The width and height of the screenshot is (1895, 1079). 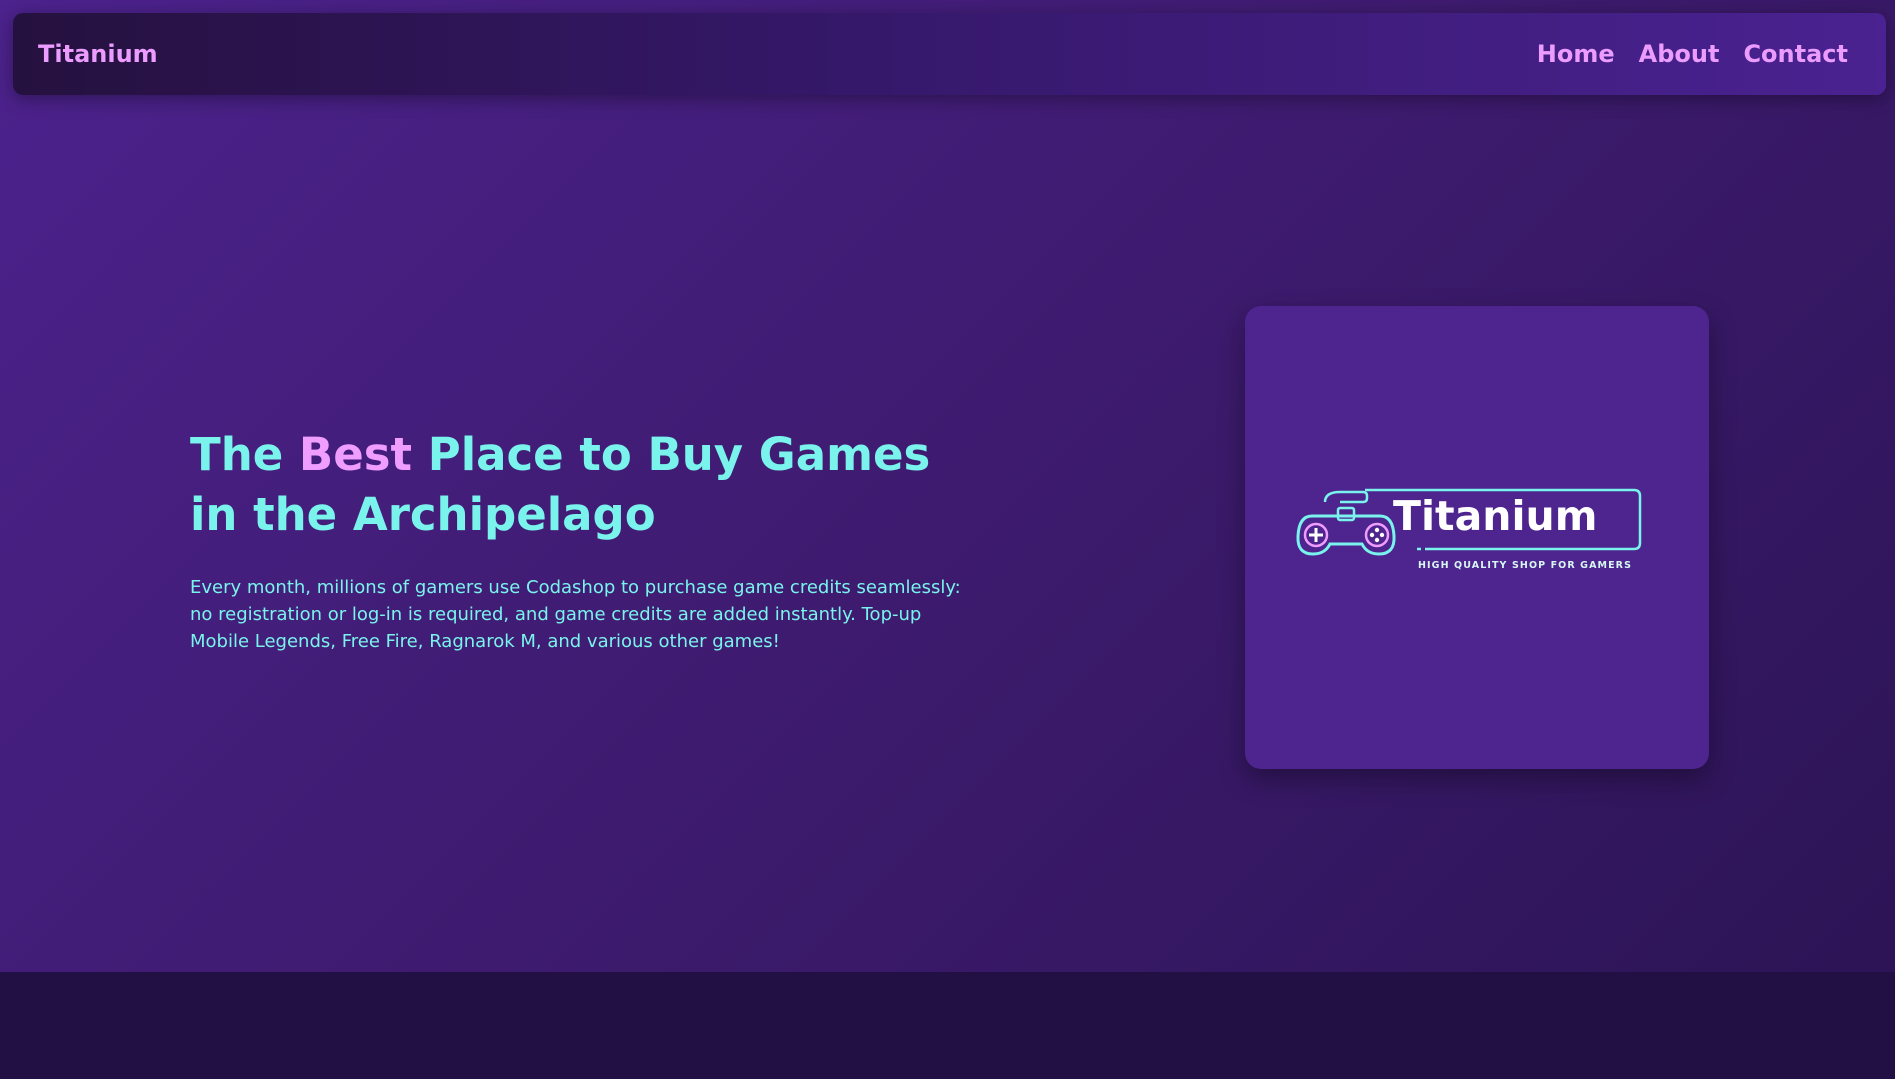 I want to click on logo-wordmark: Titanium, so click(x=1495, y=516).